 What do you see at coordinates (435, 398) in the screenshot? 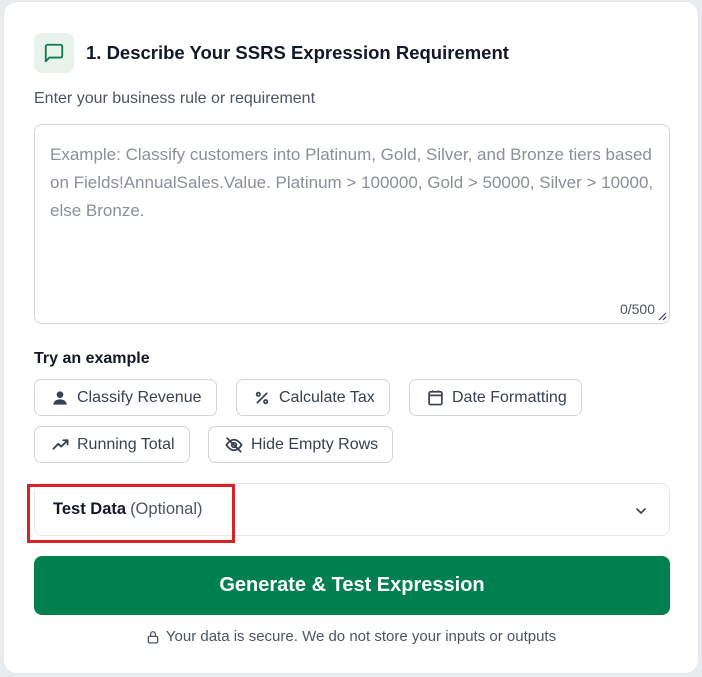
I see `calendar-icon` at bounding box center [435, 398].